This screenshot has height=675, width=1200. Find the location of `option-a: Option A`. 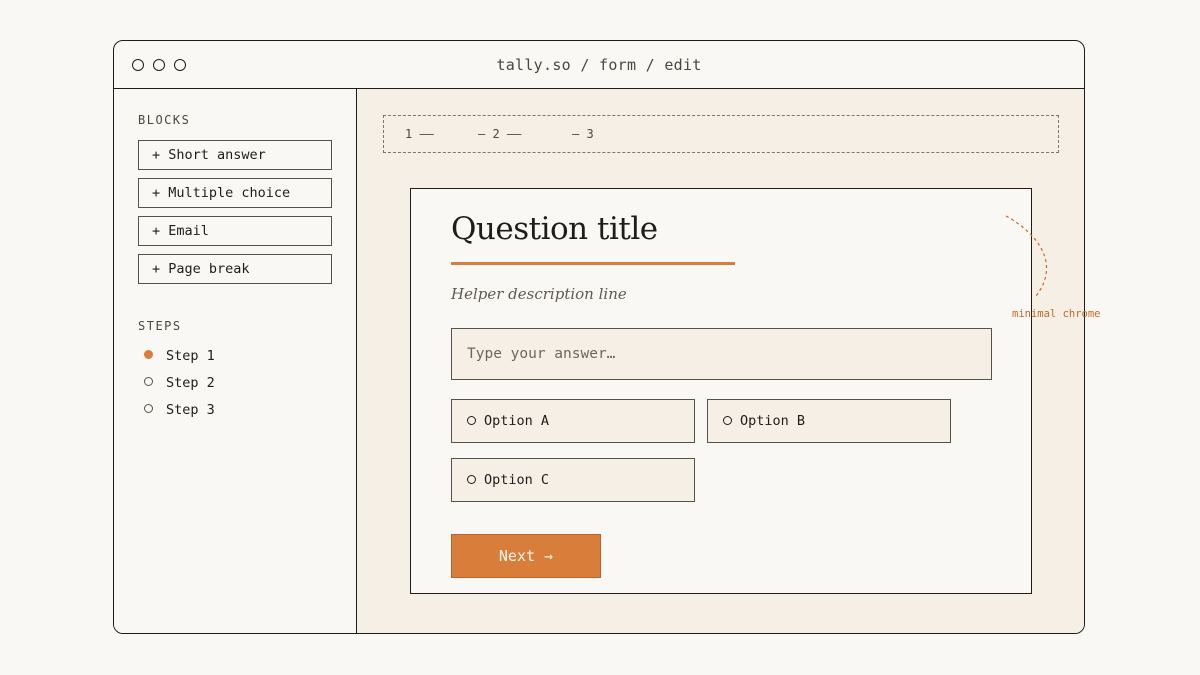

option-a: Option A is located at coordinates (573, 421).